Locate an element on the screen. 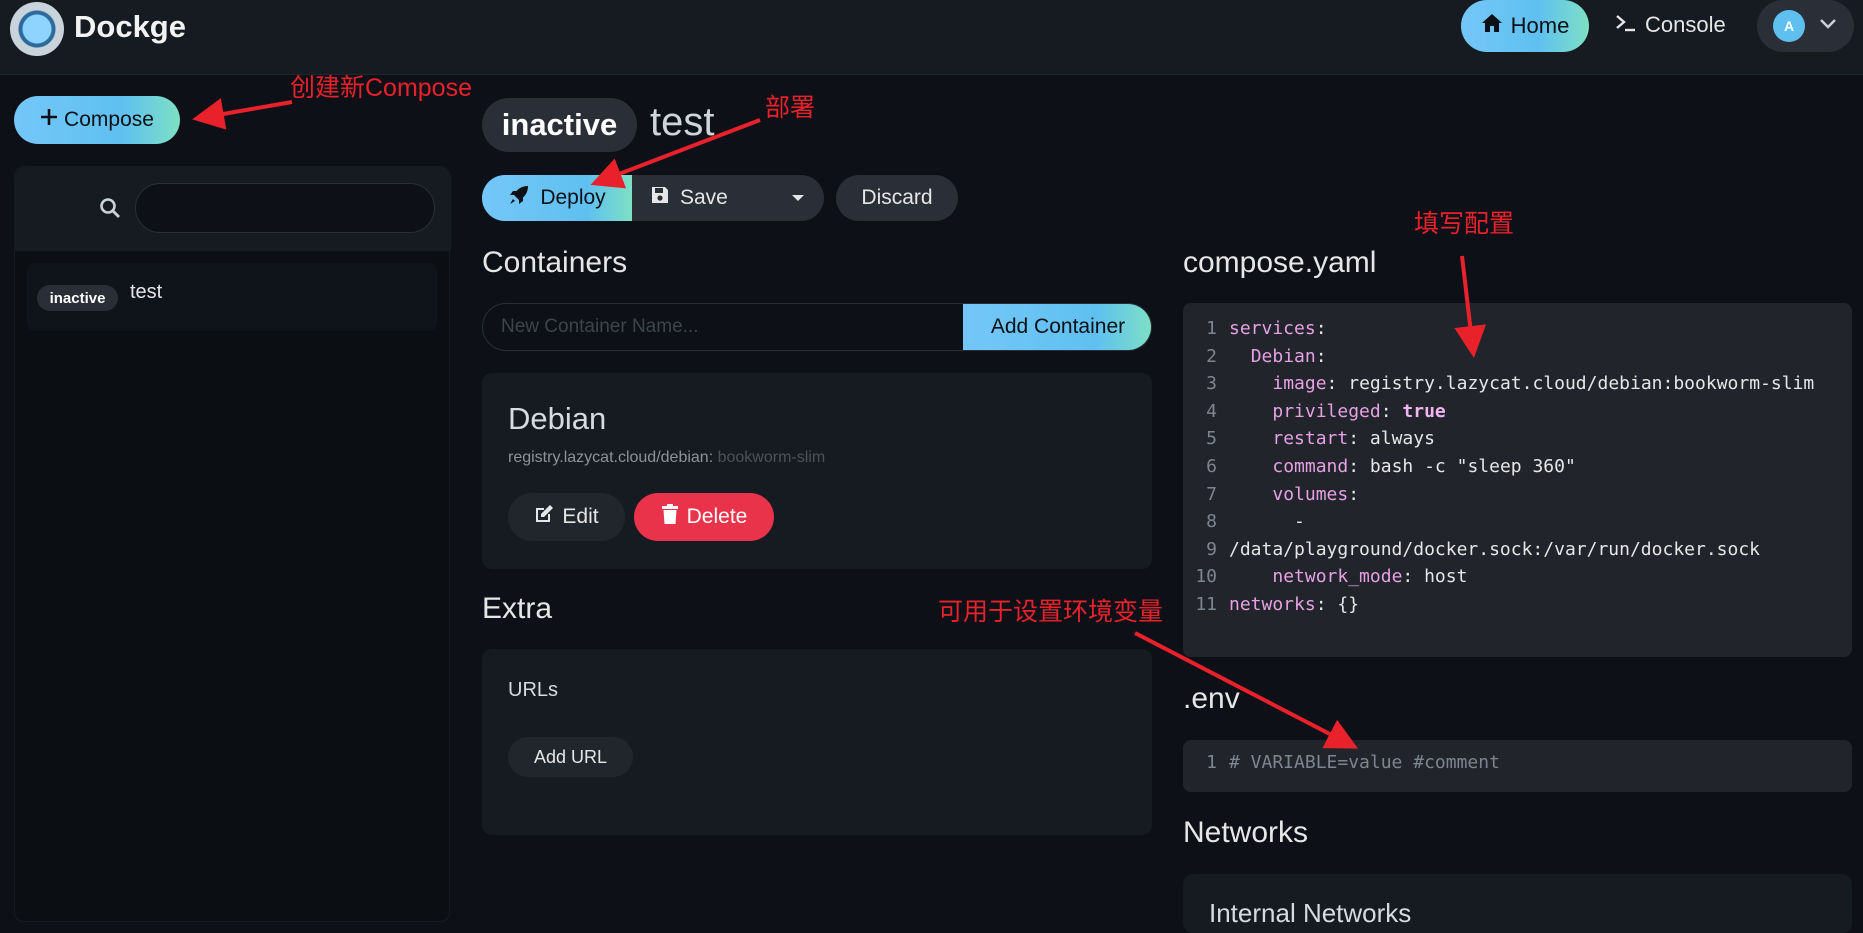 This screenshot has width=1863, height=933. compose-yaml-heading: compose.yaml is located at coordinates (1280, 262).